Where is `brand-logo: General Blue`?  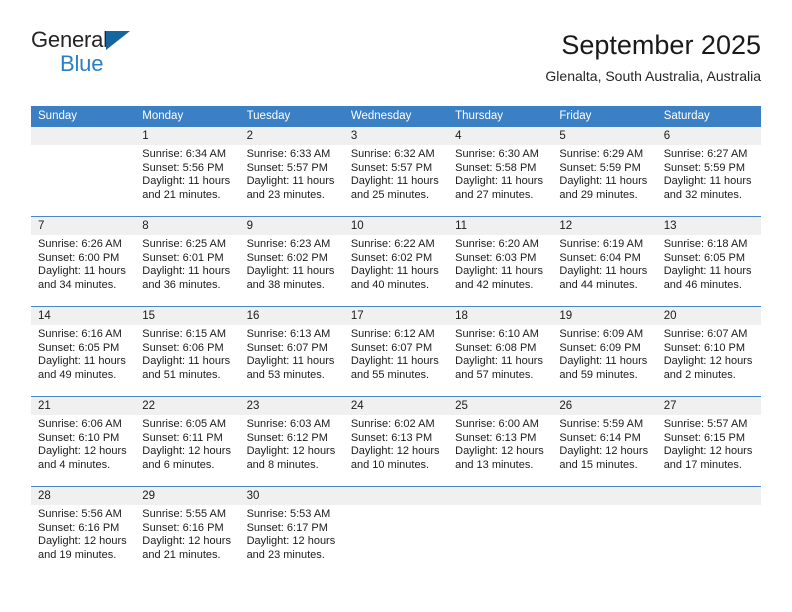
brand-logo: General Blue is located at coordinates (131, 60).